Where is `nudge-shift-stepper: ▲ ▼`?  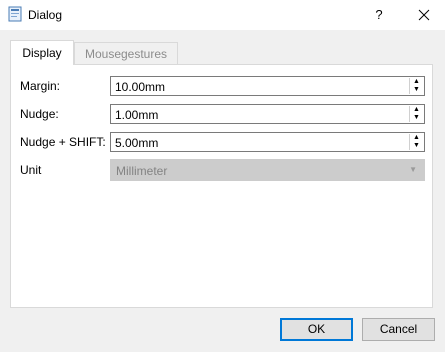 nudge-shift-stepper: ▲ ▼ is located at coordinates (416, 142).